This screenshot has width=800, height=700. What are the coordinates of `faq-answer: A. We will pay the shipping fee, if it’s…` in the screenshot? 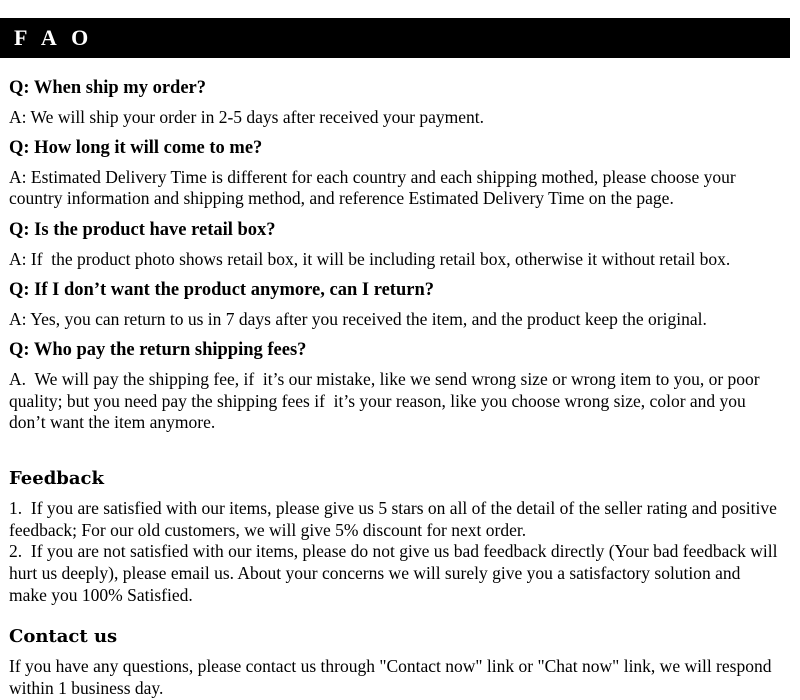 It's located at (387, 400).